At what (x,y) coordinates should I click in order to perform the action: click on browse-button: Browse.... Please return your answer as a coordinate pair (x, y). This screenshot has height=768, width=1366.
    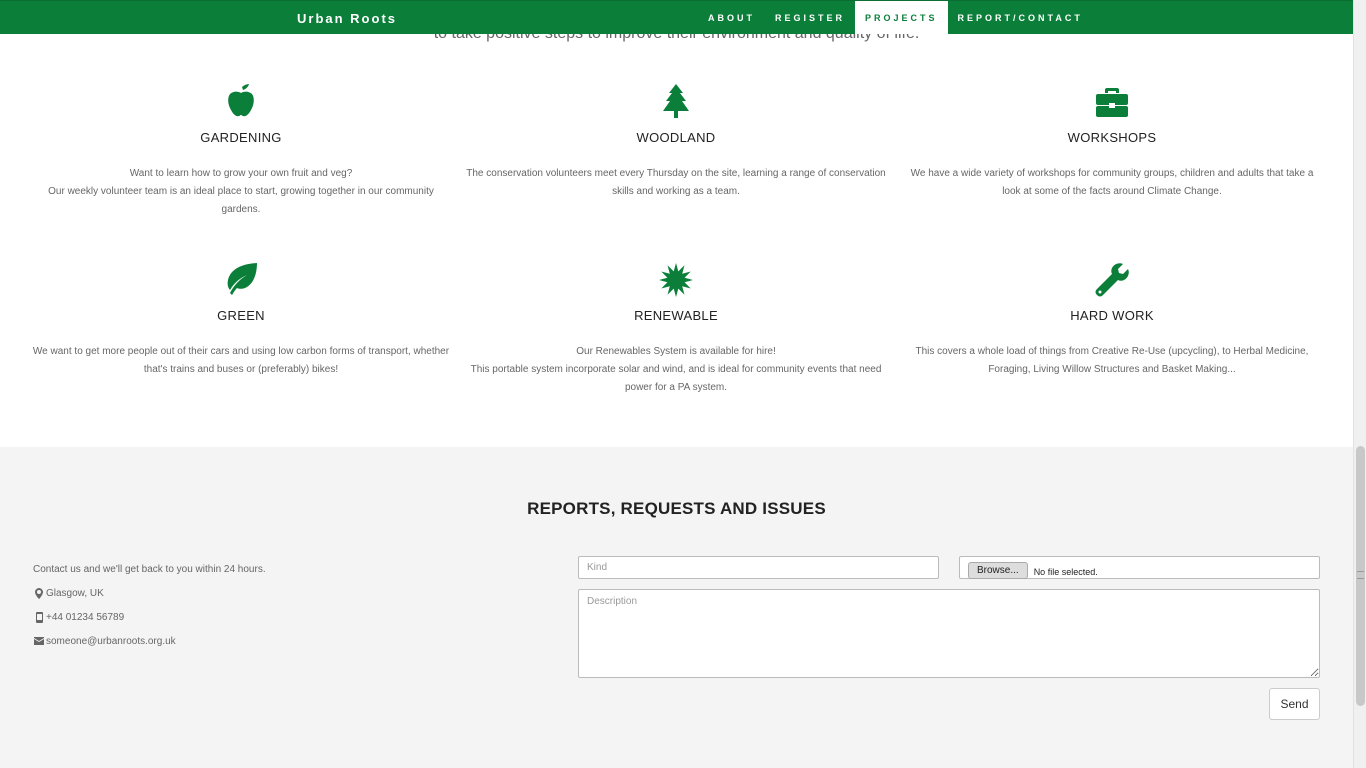
    Looking at the image, I should click on (998, 570).